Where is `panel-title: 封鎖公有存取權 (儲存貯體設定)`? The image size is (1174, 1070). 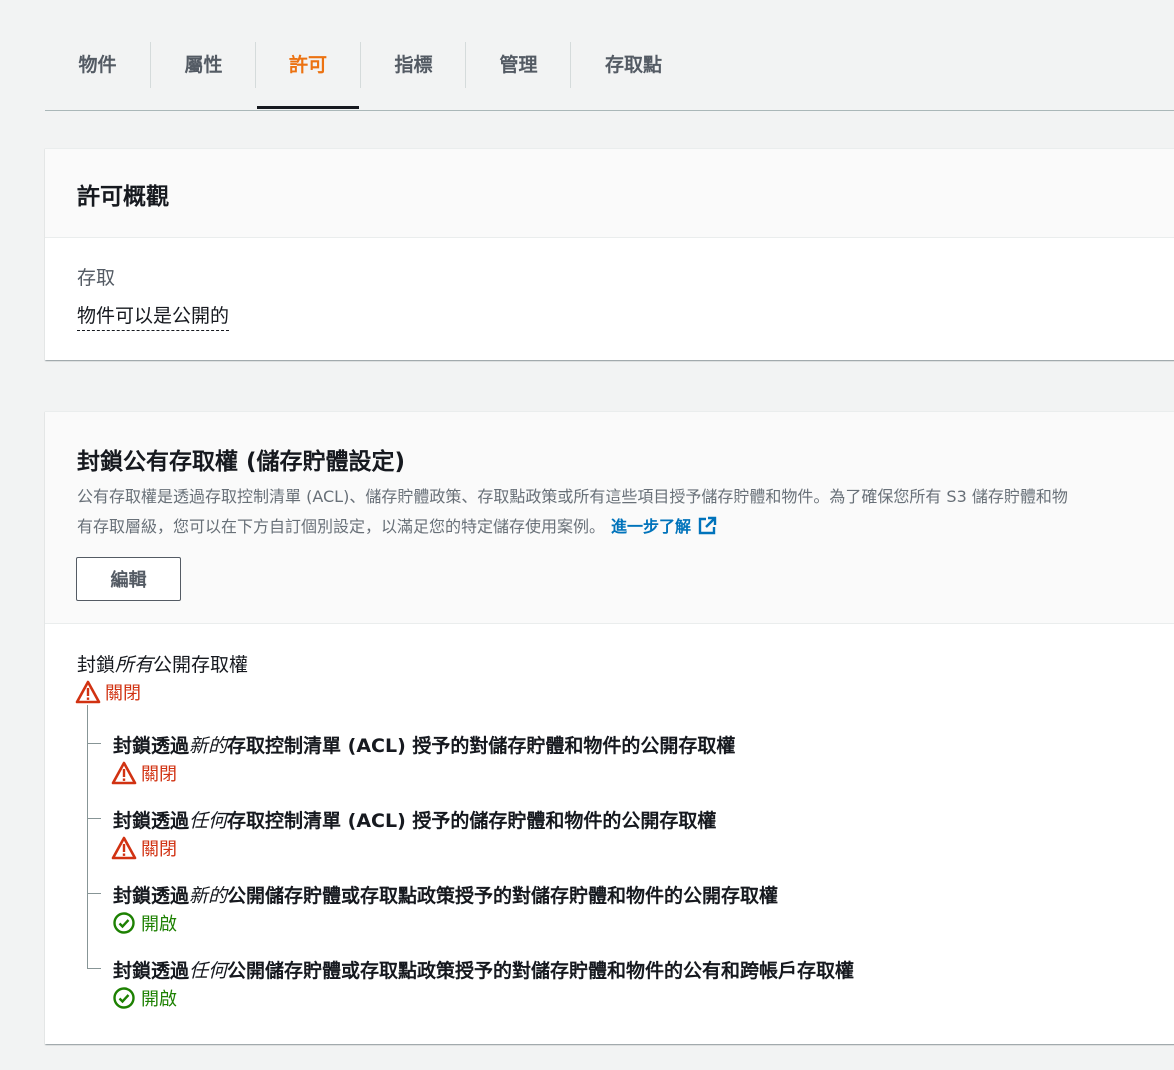 panel-title: 封鎖公有存取權 (儲存貯體設定) is located at coordinates (241, 462).